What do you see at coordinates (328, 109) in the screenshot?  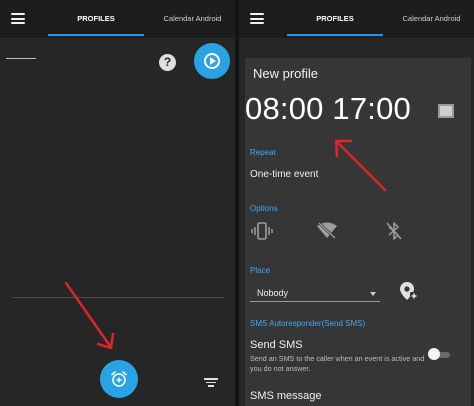 I see `time-range: 08:00 17:00` at bounding box center [328, 109].